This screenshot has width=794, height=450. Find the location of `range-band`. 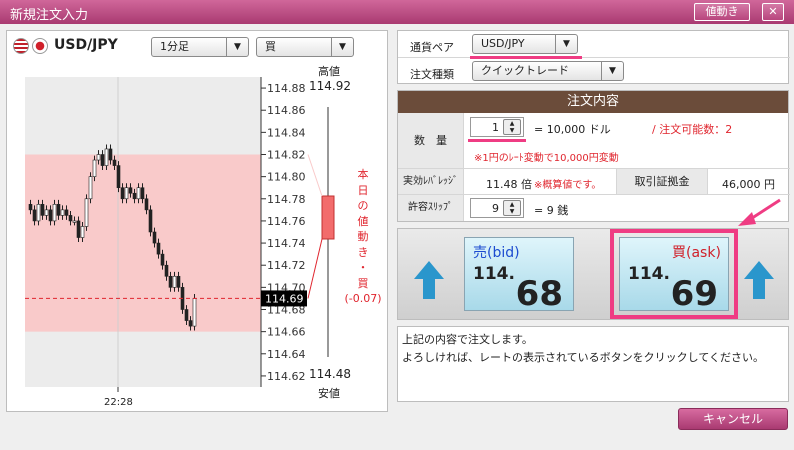

range-band is located at coordinates (143, 243).